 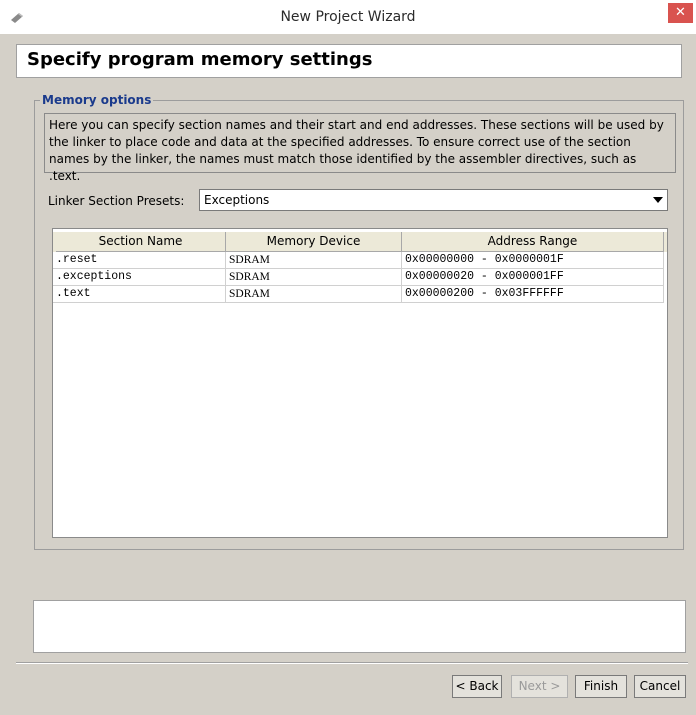 I want to click on close-button: ✕, so click(x=680, y=13).